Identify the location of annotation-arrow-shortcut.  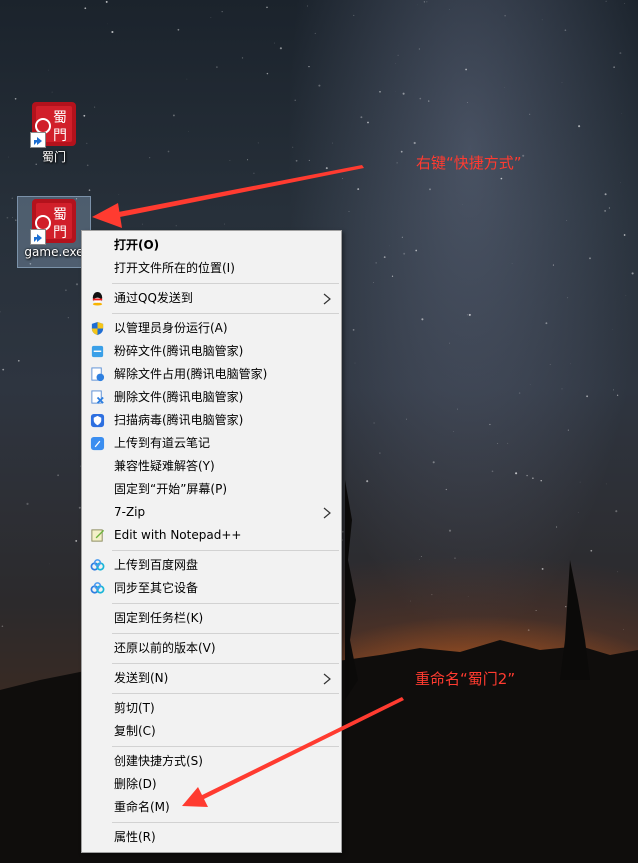
(236, 192).